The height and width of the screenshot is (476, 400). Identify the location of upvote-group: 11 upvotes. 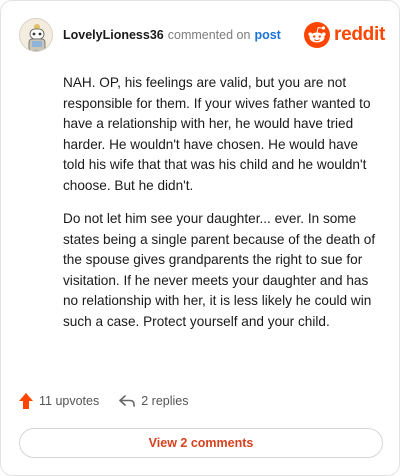
(59, 401).